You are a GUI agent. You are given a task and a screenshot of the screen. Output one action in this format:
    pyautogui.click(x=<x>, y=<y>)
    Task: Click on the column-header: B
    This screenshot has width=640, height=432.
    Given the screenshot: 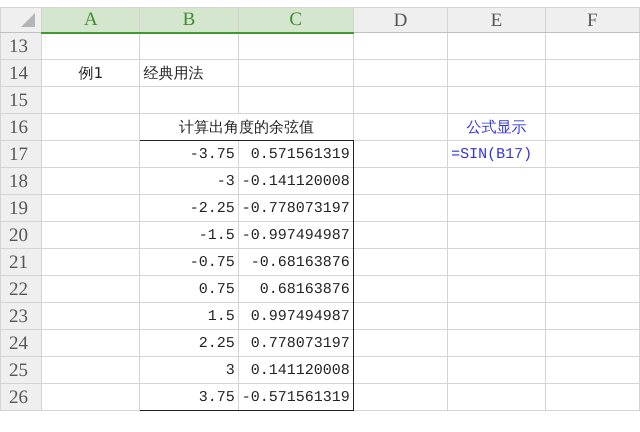 What is the action you would take?
    pyautogui.click(x=189, y=20)
    